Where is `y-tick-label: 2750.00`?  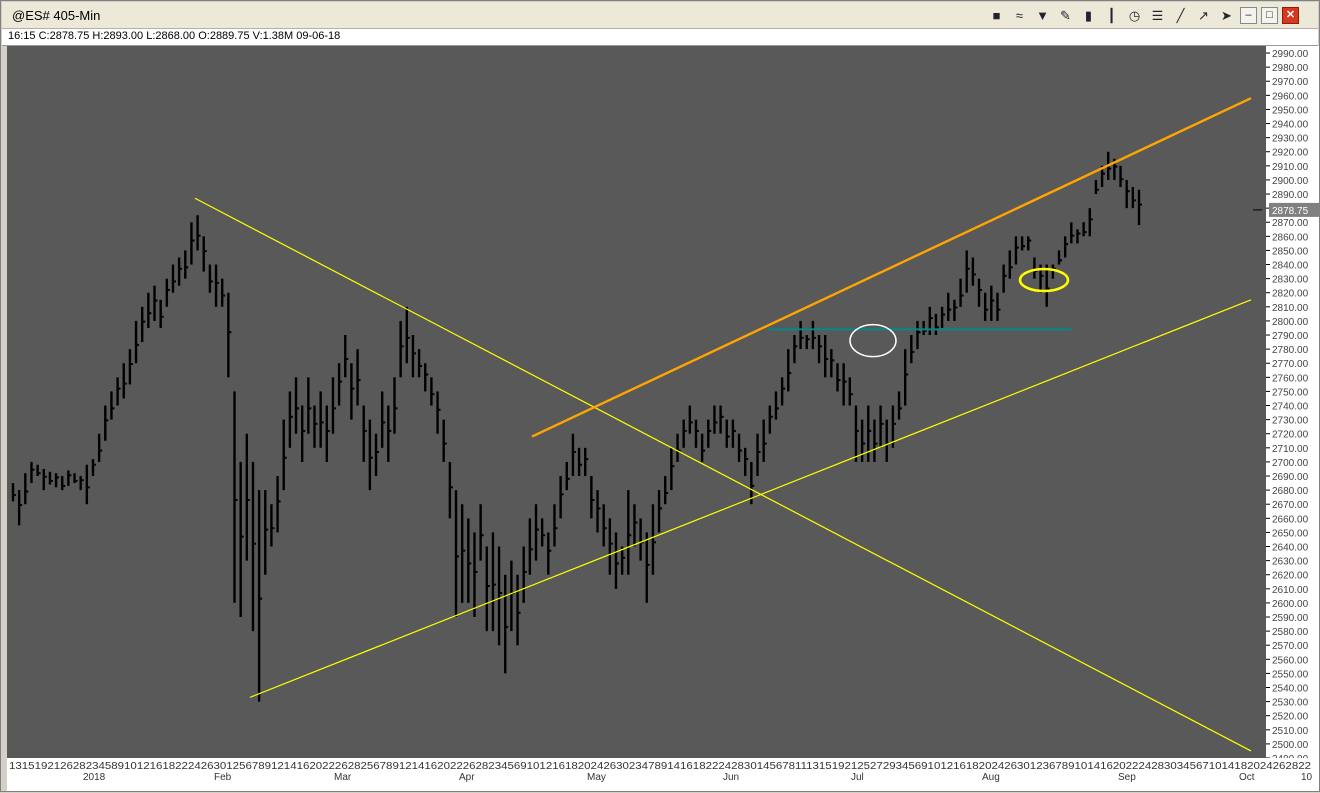 y-tick-label: 2750.00 is located at coordinates (1290, 392).